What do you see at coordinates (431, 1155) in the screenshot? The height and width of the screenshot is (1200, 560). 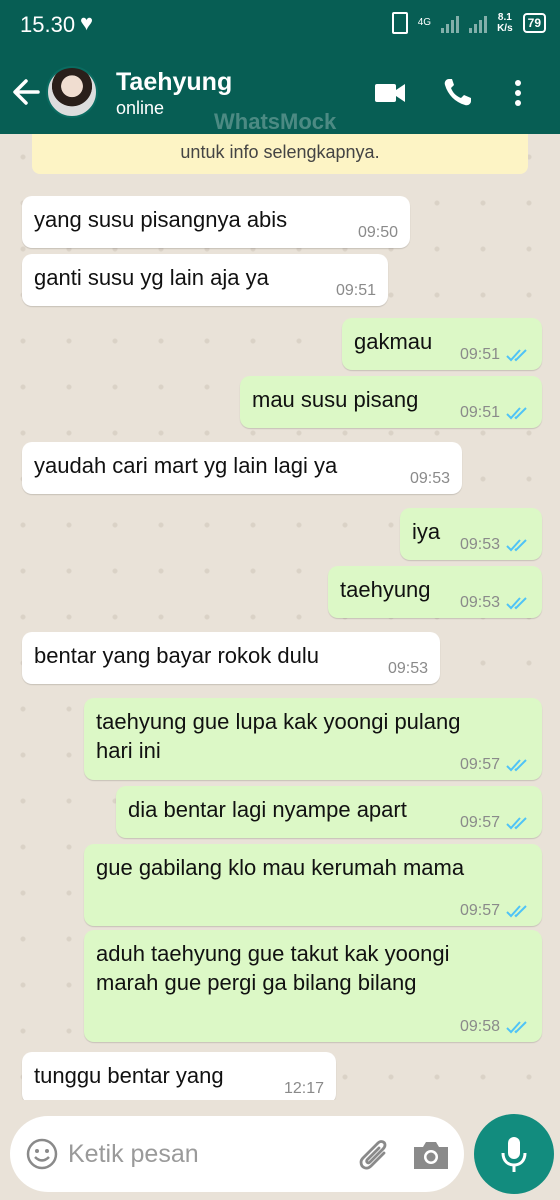 I see `camera-icon` at bounding box center [431, 1155].